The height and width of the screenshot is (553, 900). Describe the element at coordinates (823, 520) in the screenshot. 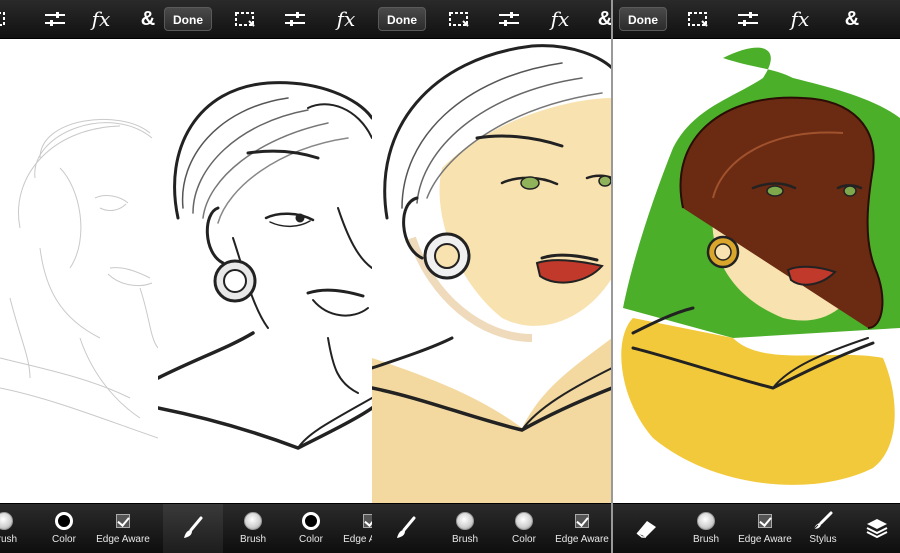

I see `stylus-icon` at that location.